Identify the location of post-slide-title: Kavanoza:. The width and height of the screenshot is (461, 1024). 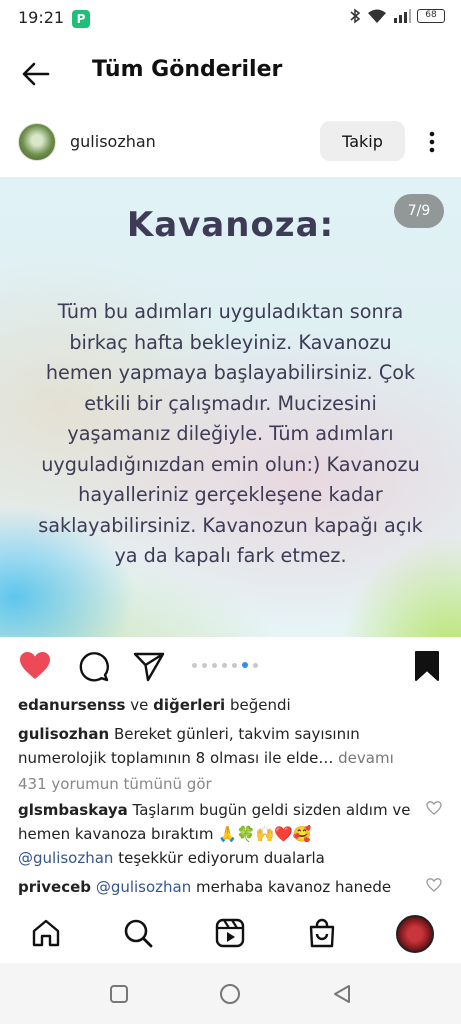
(230, 225).